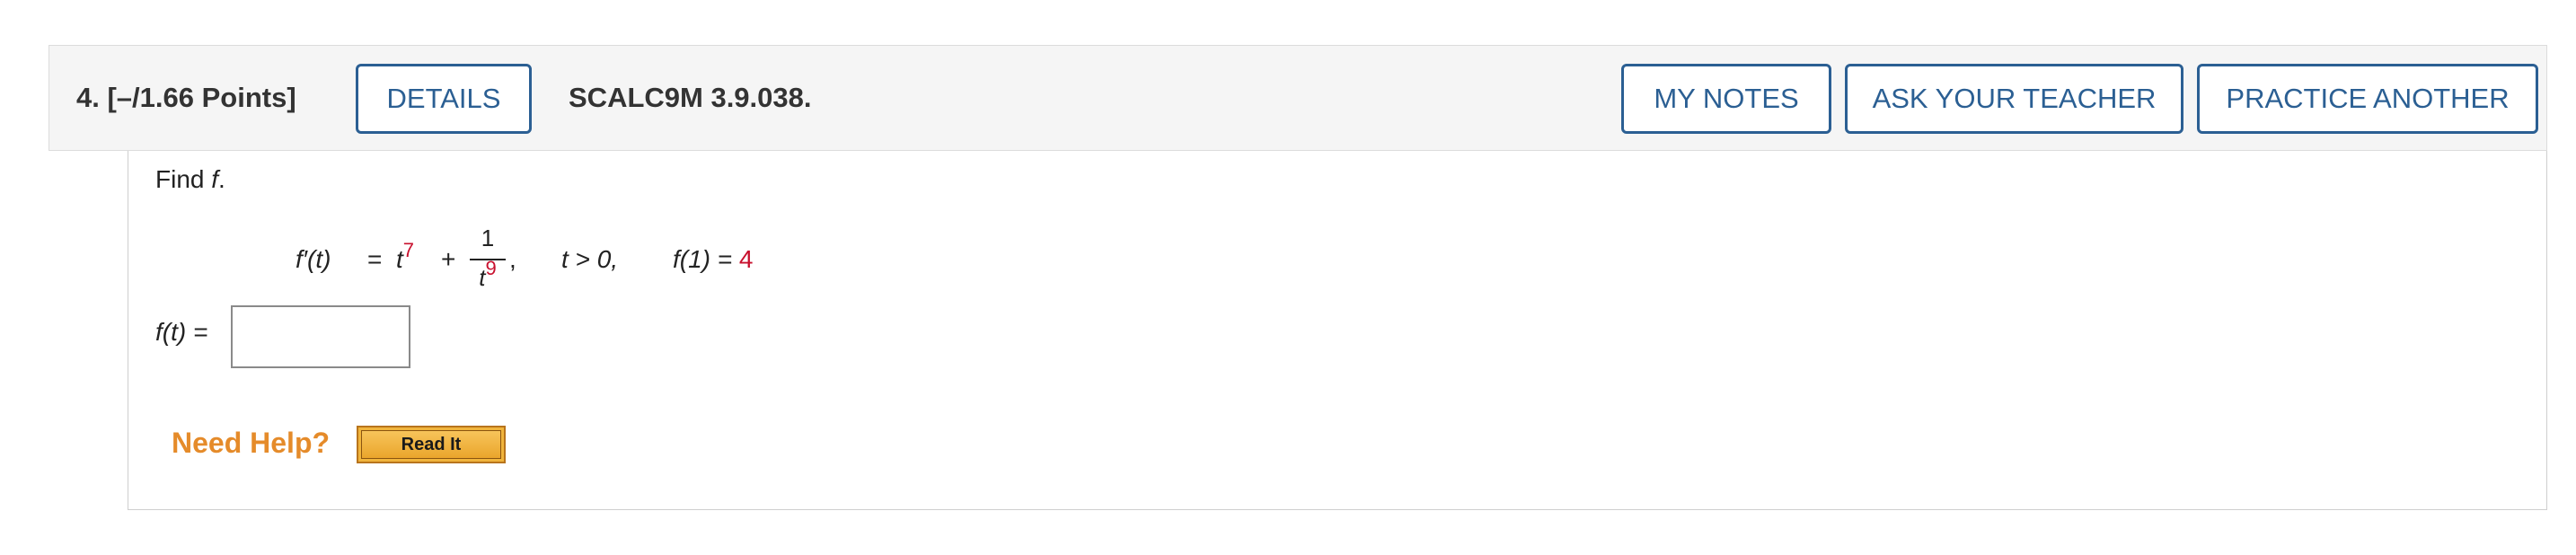  I want to click on details-button: DETAILS, so click(444, 99).